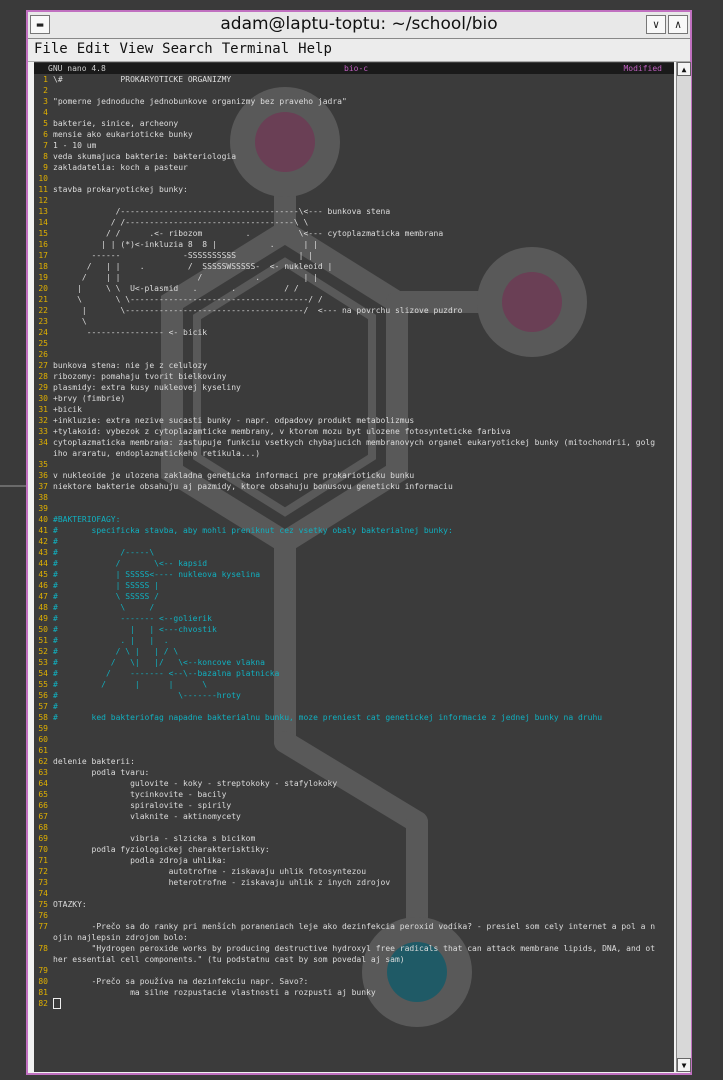 The width and height of the screenshot is (723, 1080). Describe the element at coordinates (684, 1065) in the screenshot. I see `arrow-down-icon: ▼` at that location.